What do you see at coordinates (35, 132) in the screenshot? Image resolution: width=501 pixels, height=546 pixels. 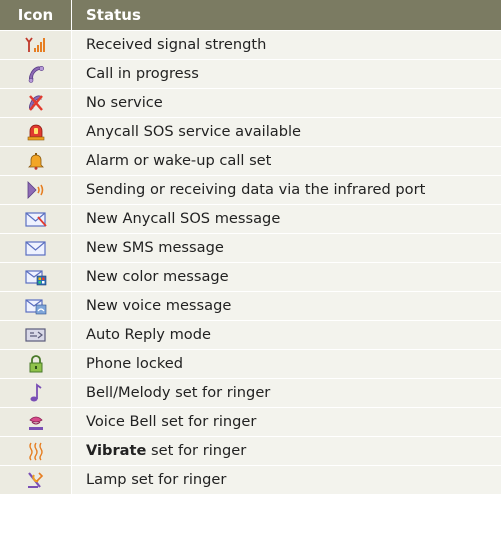 I see `sos-service-icon` at bounding box center [35, 132].